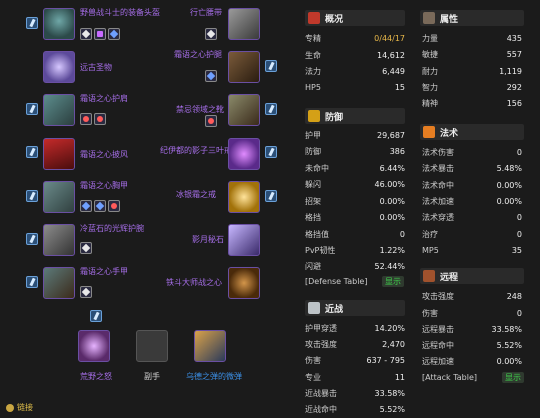  Describe the element at coordinates (194, 283) in the screenshot. I see `item-name-trinket2: 铁斗大师战之心` at that location.